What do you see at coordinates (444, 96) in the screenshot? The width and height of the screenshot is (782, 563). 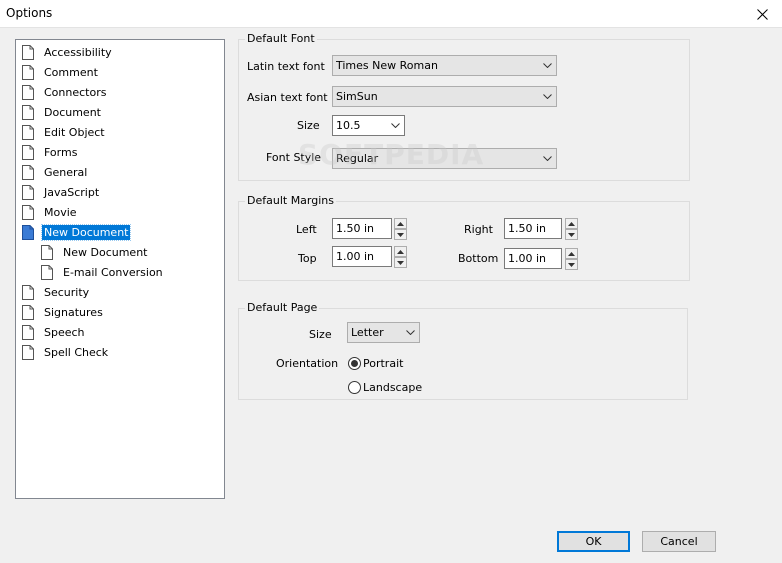 I see `asian-font-select: SimSun` at bounding box center [444, 96].